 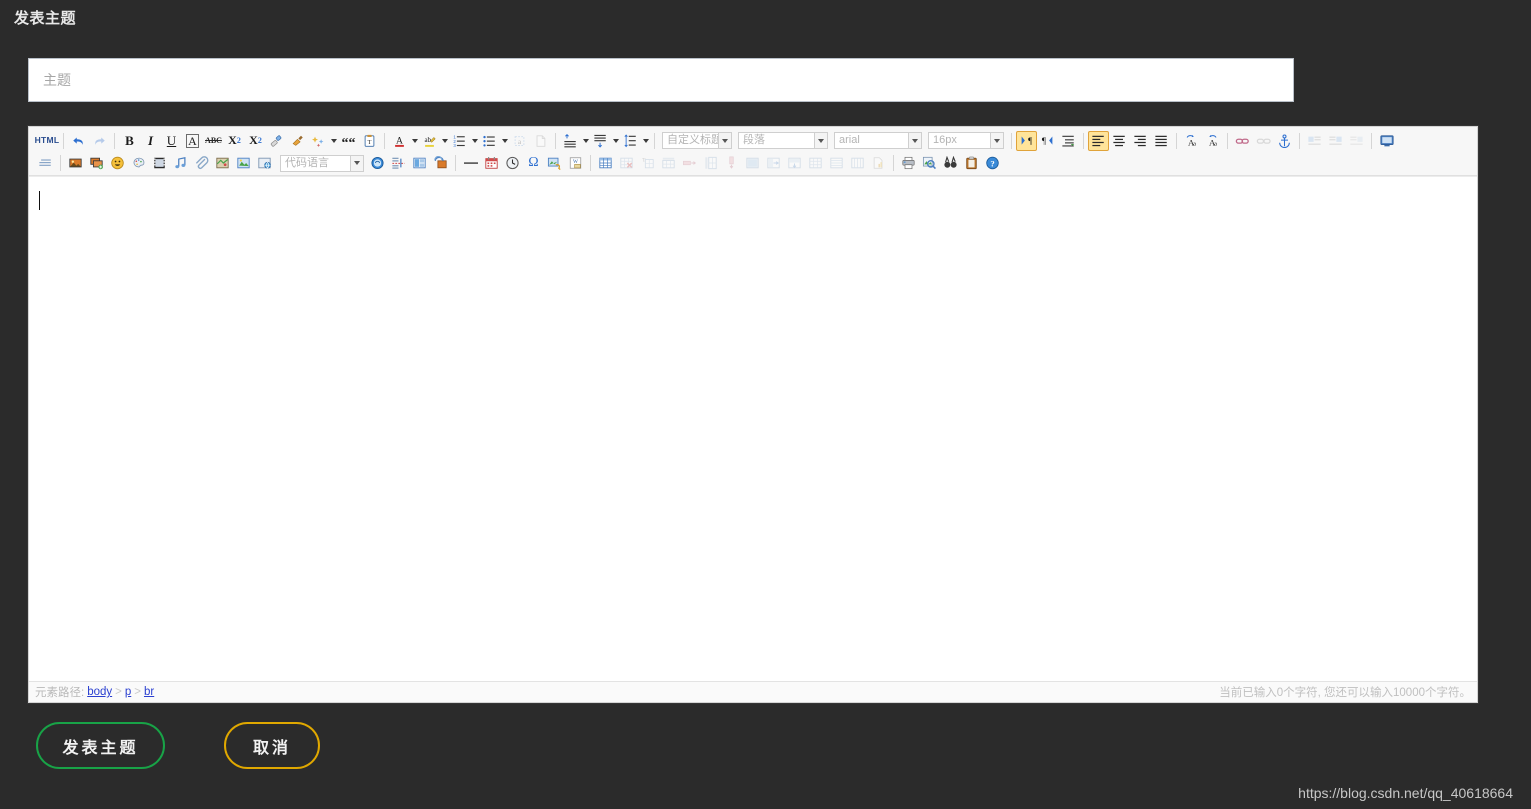 I want to click on font-family-select: arial, so click(x=878, y=140).